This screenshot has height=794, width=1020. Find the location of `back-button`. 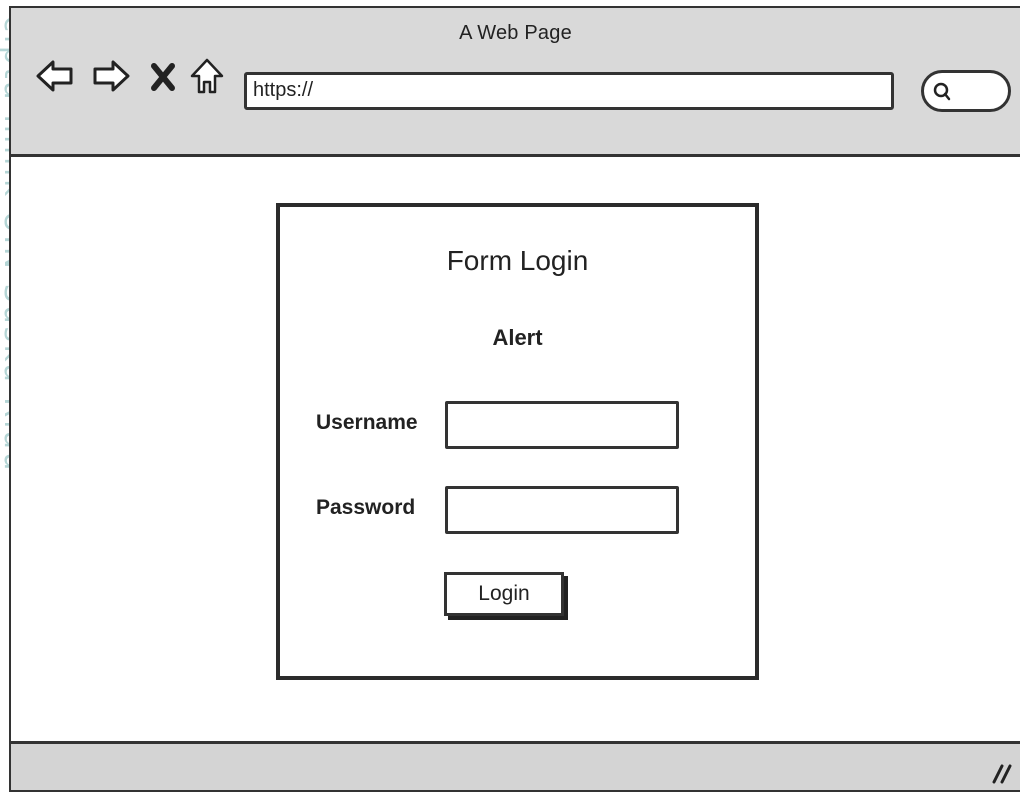

back-button is located at coordinates (55, 76).